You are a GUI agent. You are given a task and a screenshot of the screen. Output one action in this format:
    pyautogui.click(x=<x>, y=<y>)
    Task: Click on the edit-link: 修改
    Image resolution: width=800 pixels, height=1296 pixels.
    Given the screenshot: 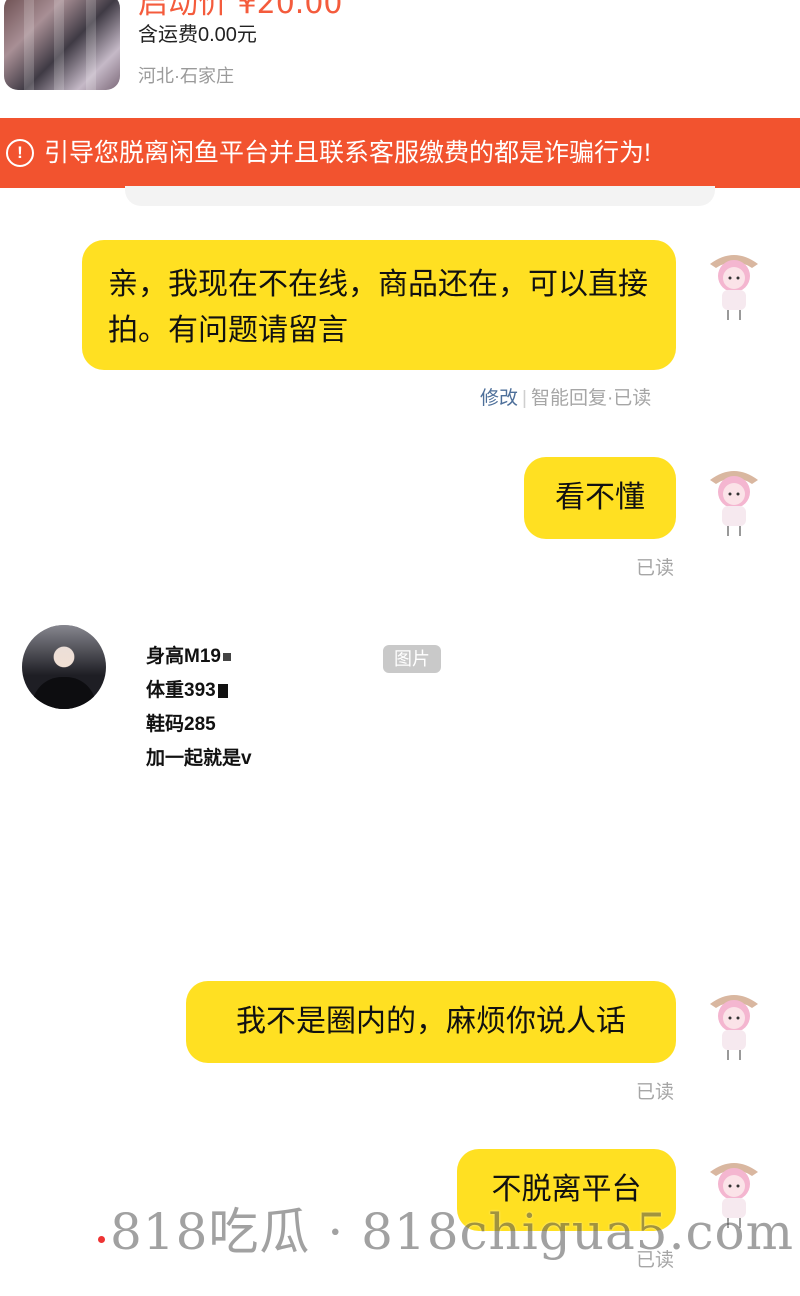 What is the action you would take?
    pyautogui.click(x=499, y=398)
    